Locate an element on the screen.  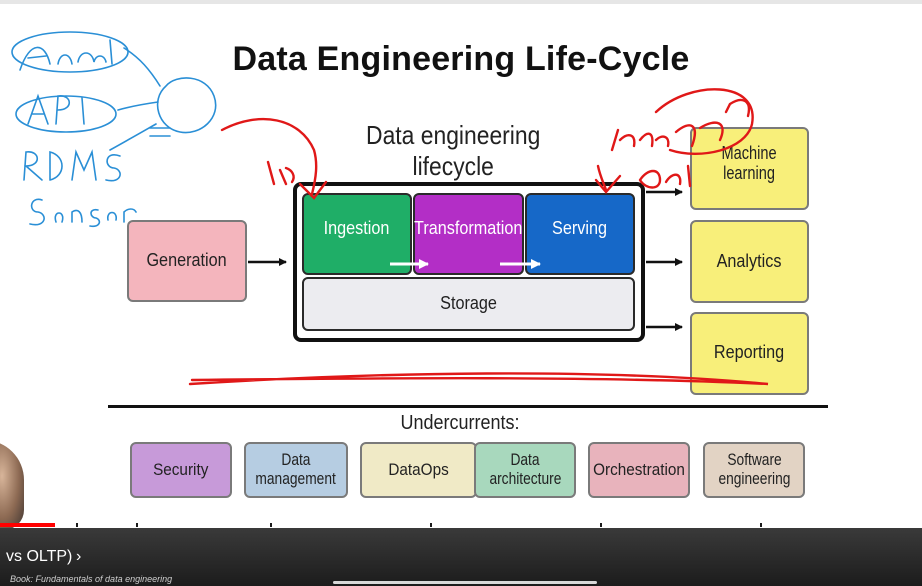
blue-source-notes is located at coordinates (114, 129).